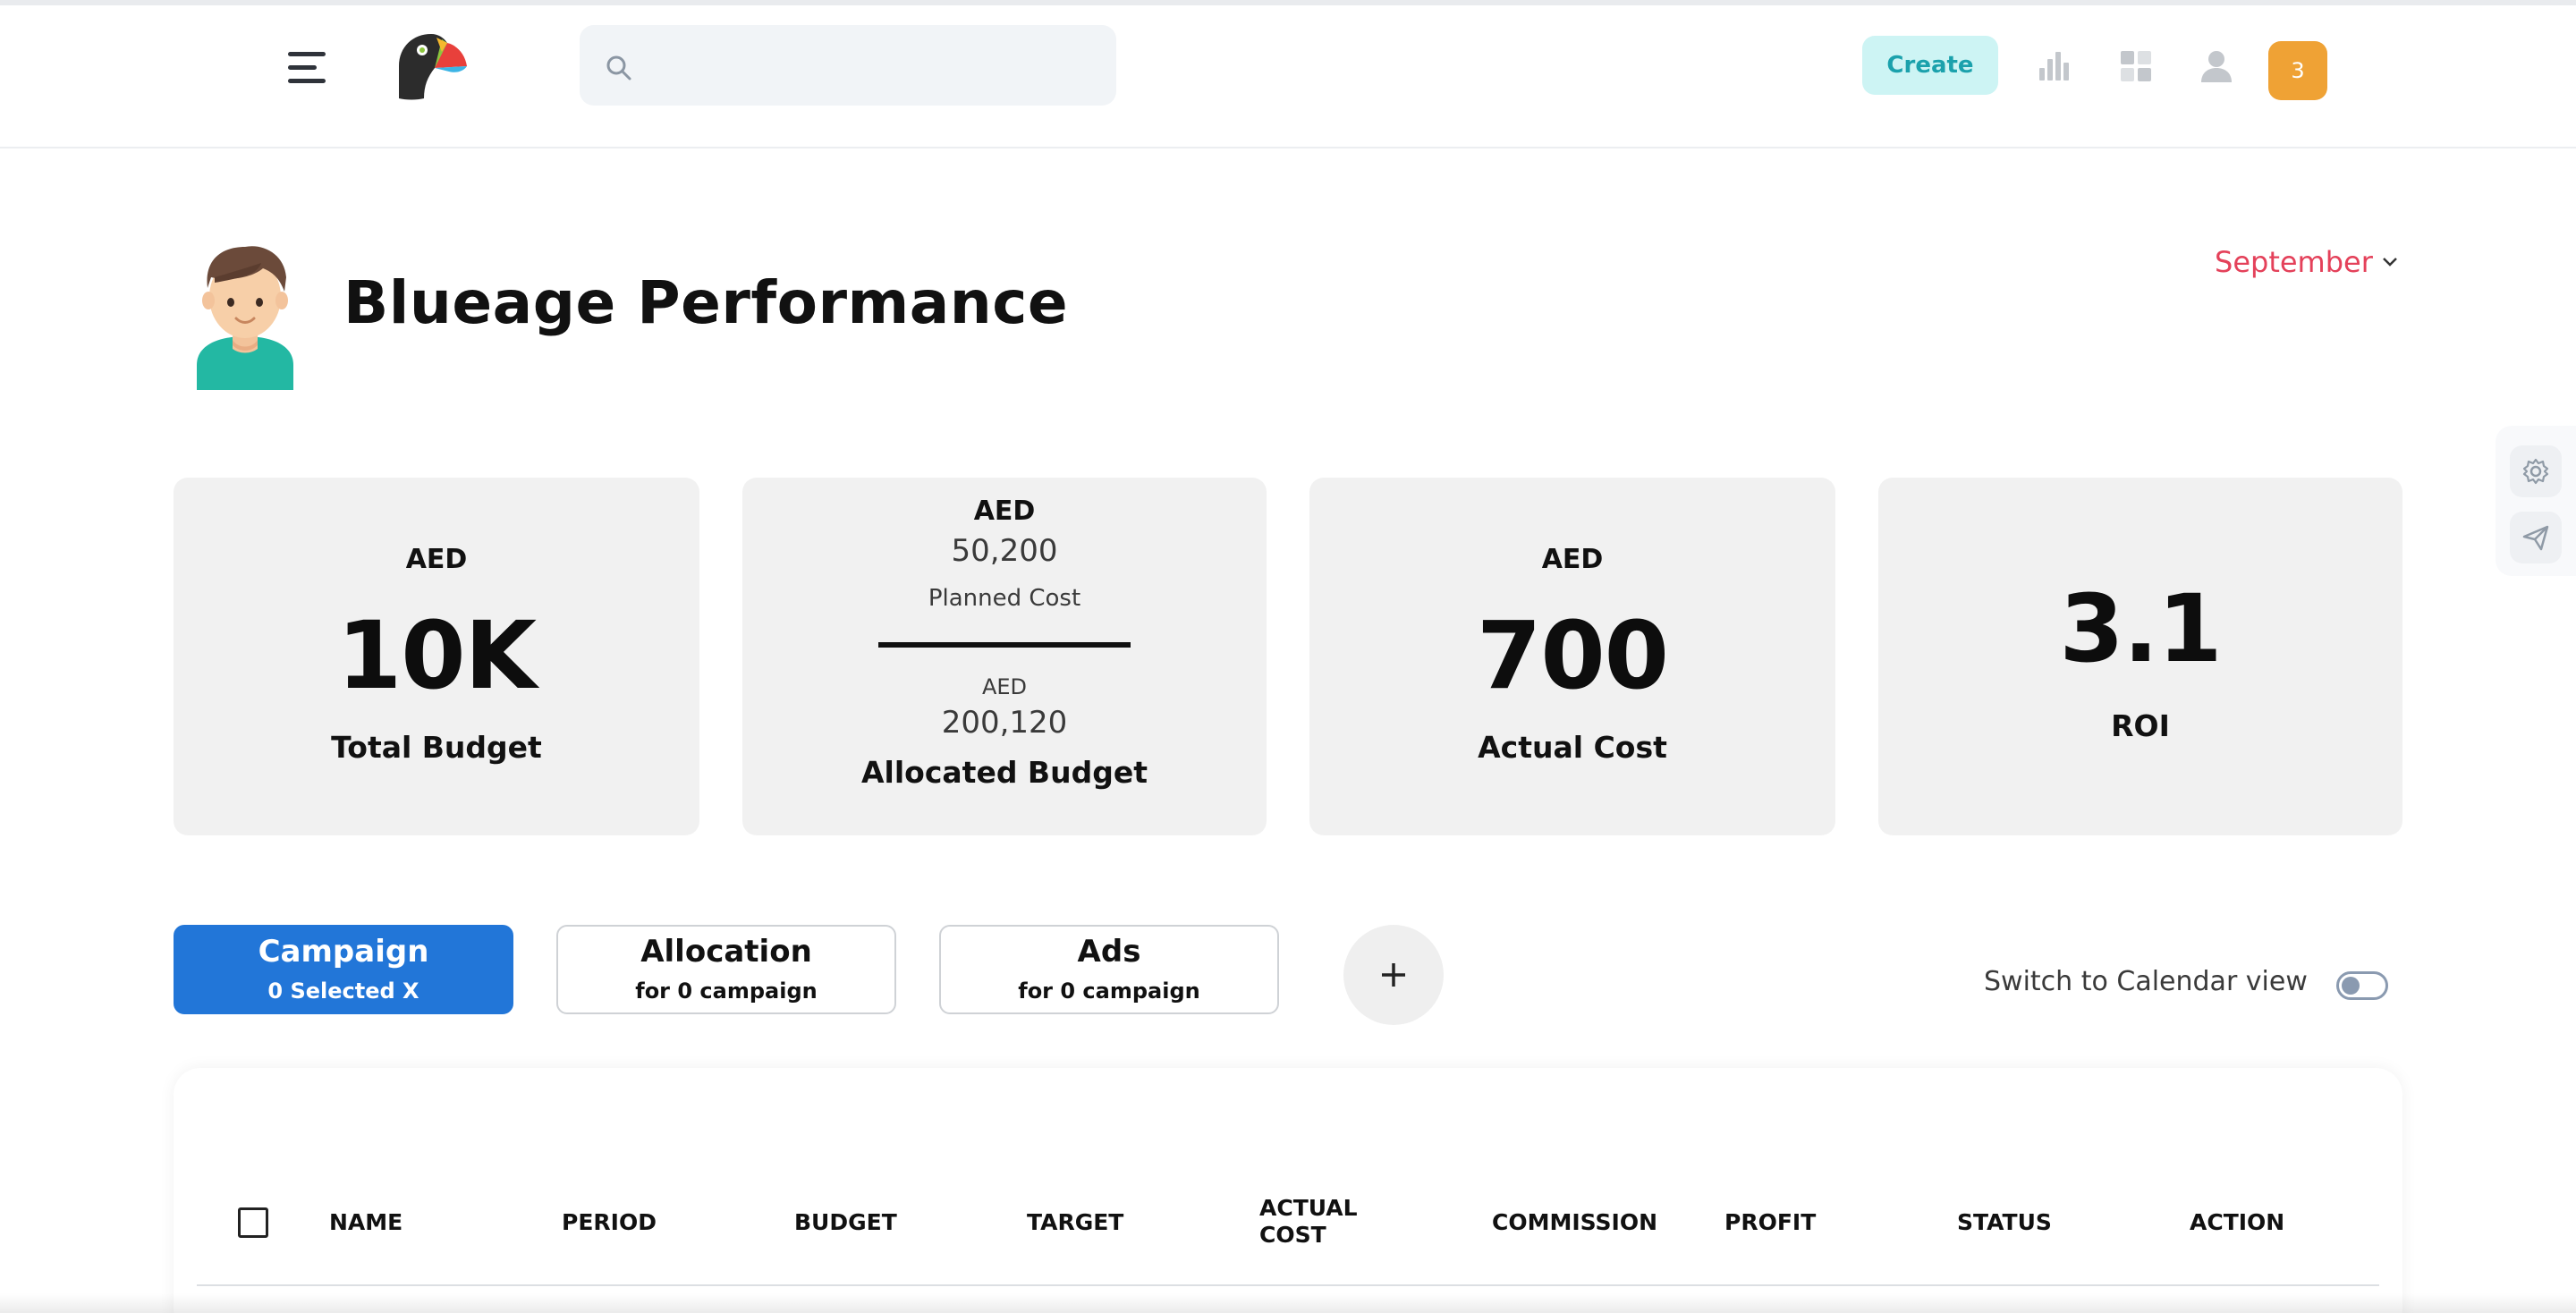 This screenshot has height=1313, width=2576. What do you see at coordinates (1004, 511) in the screenshot?
I see `planned-cost-currency: AED` at bounding box center [1004, 511].